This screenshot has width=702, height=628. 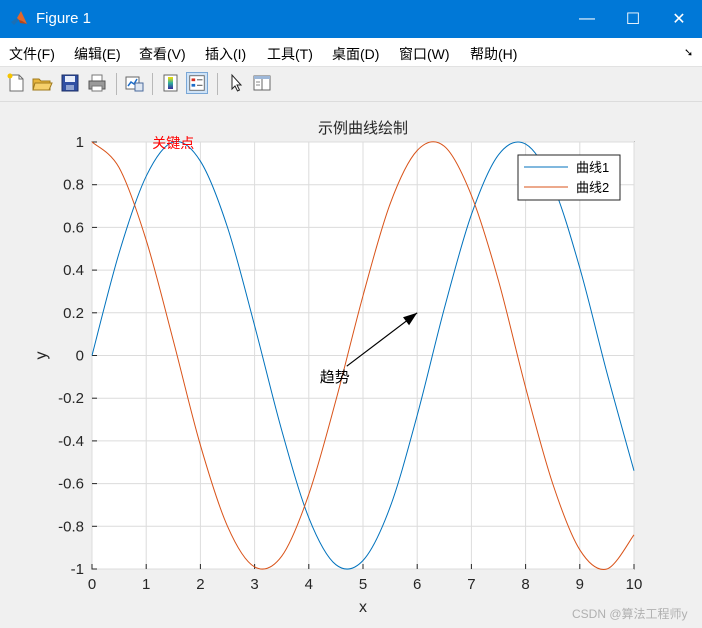 What do you see at coordinates (424, 54) in the screenshot?
I see `menu-window: 窗口(W)` at bounding box center [424, 54].